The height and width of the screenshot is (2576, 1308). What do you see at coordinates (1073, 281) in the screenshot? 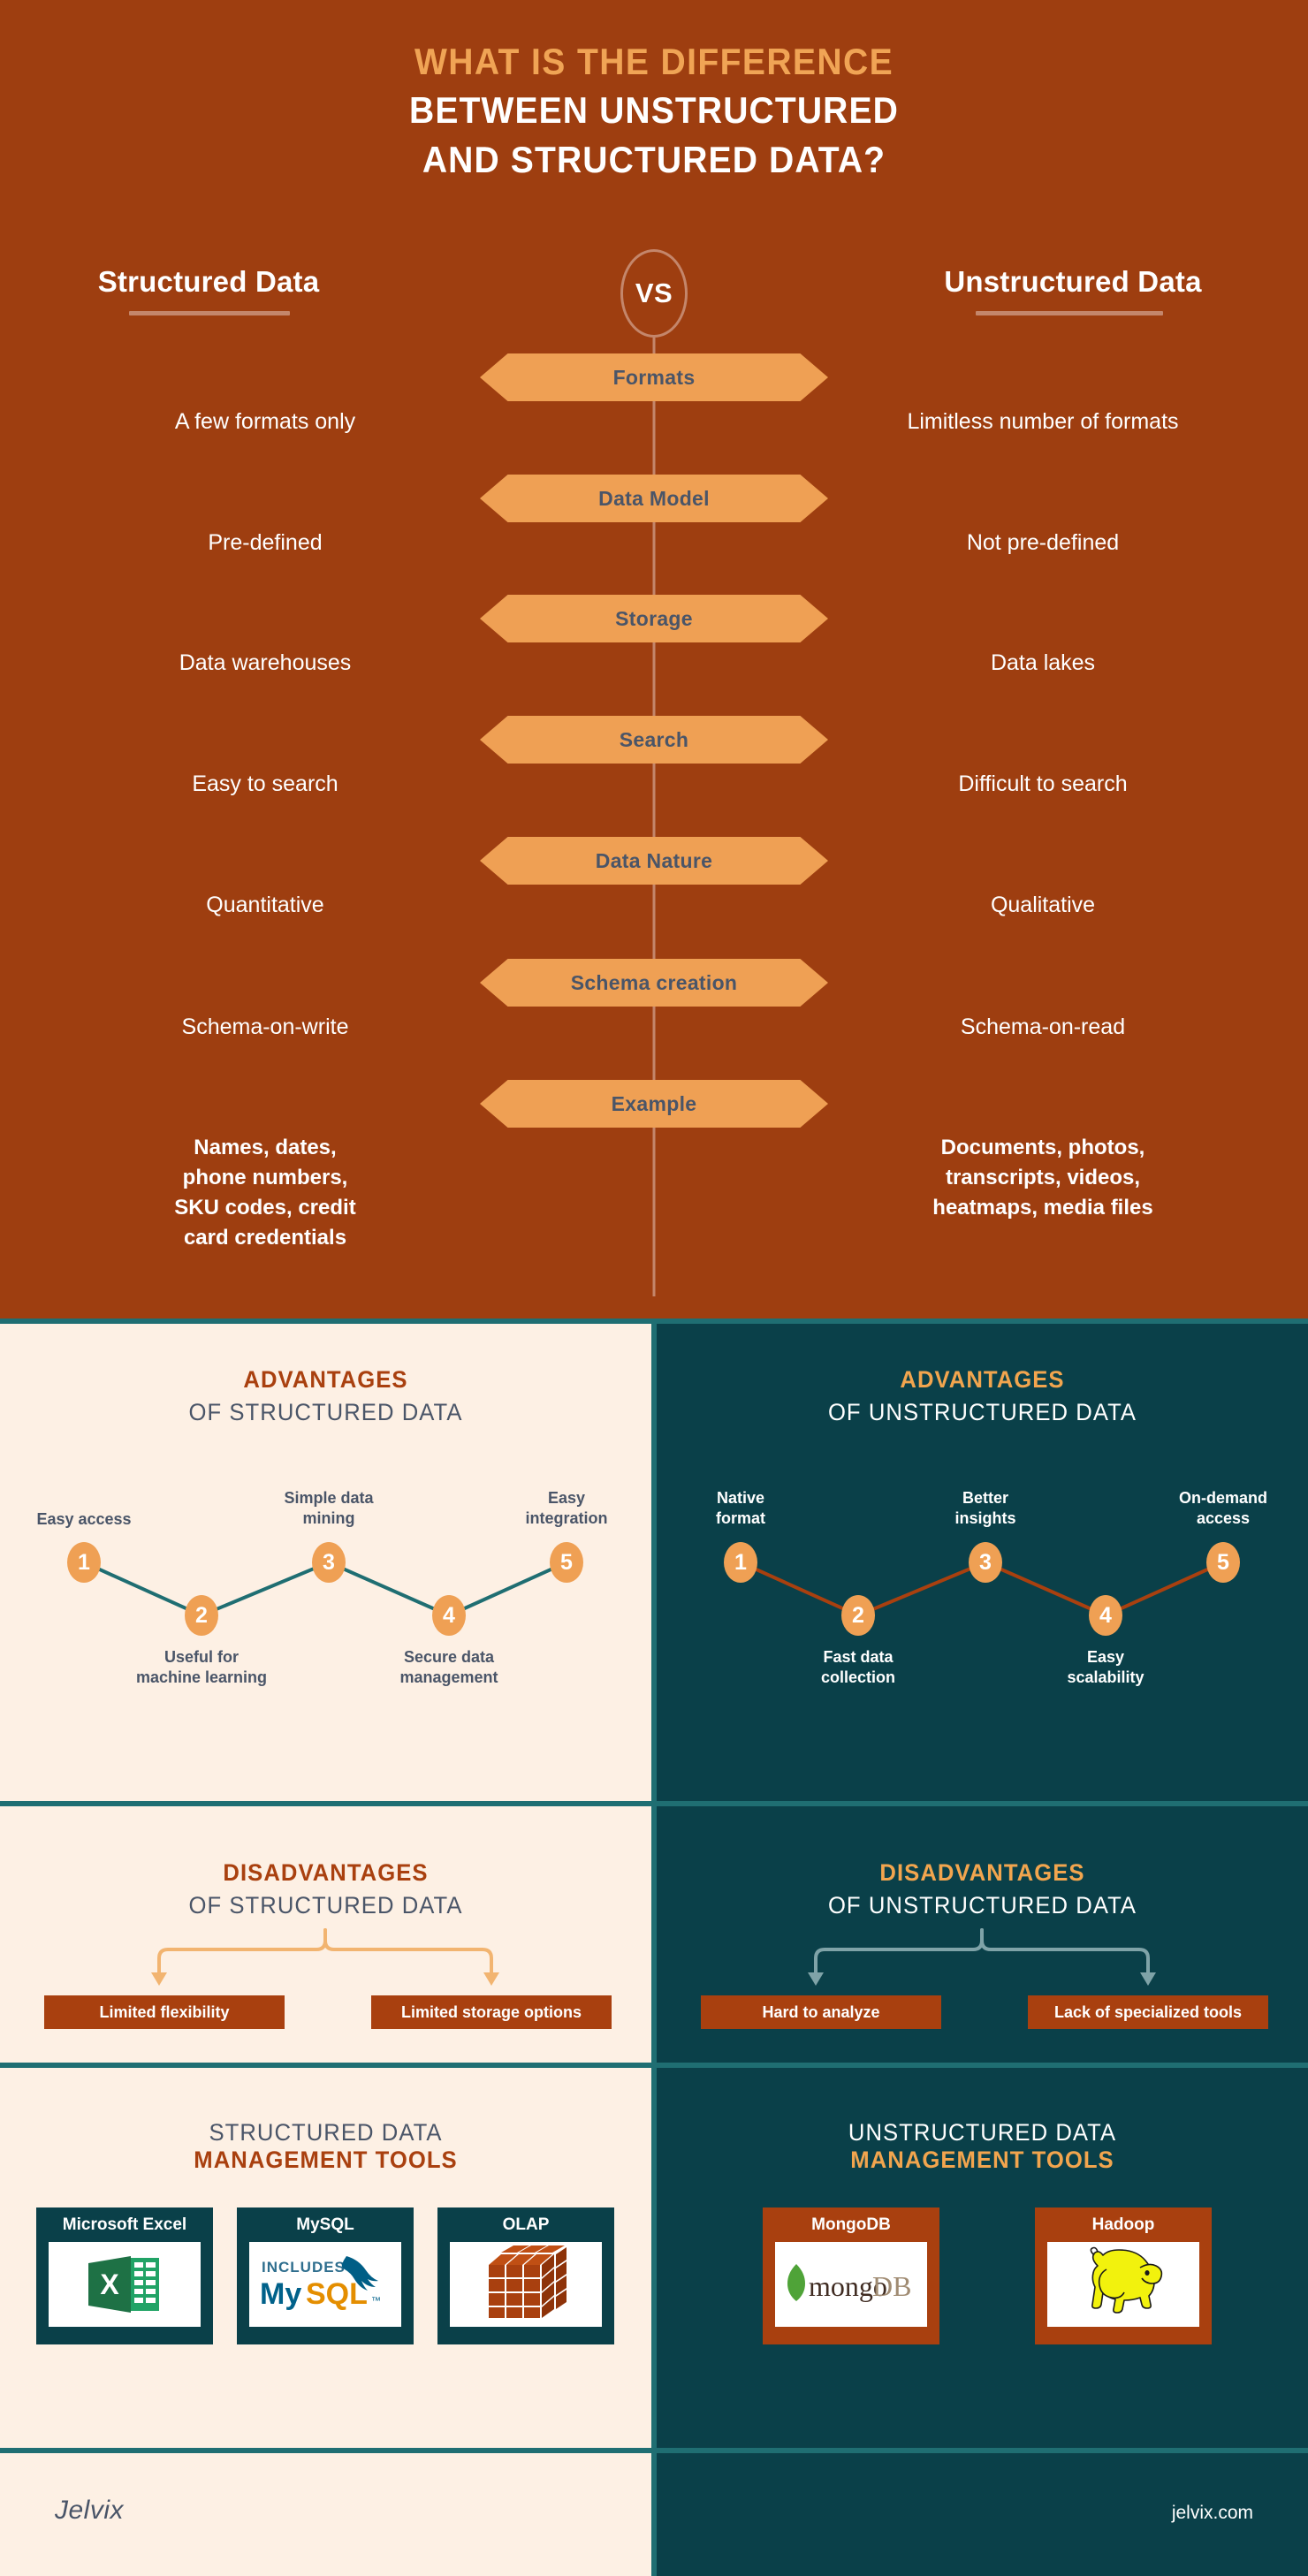
I see `column-header-unstructured-label: Unstructured Data` at bounding box center [1073, 281].